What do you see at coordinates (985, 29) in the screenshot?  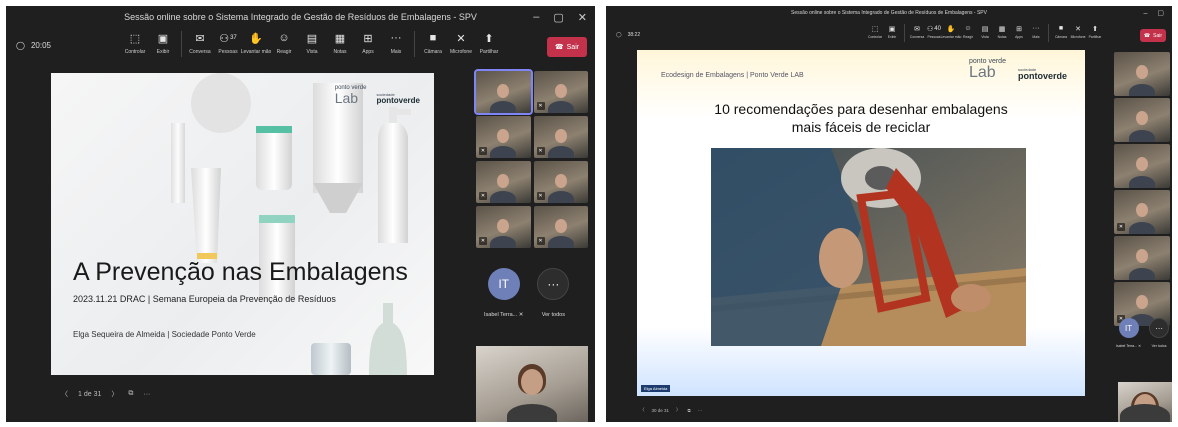 I see `view-layout-icon: ▤` at bounding box center [985, 29].